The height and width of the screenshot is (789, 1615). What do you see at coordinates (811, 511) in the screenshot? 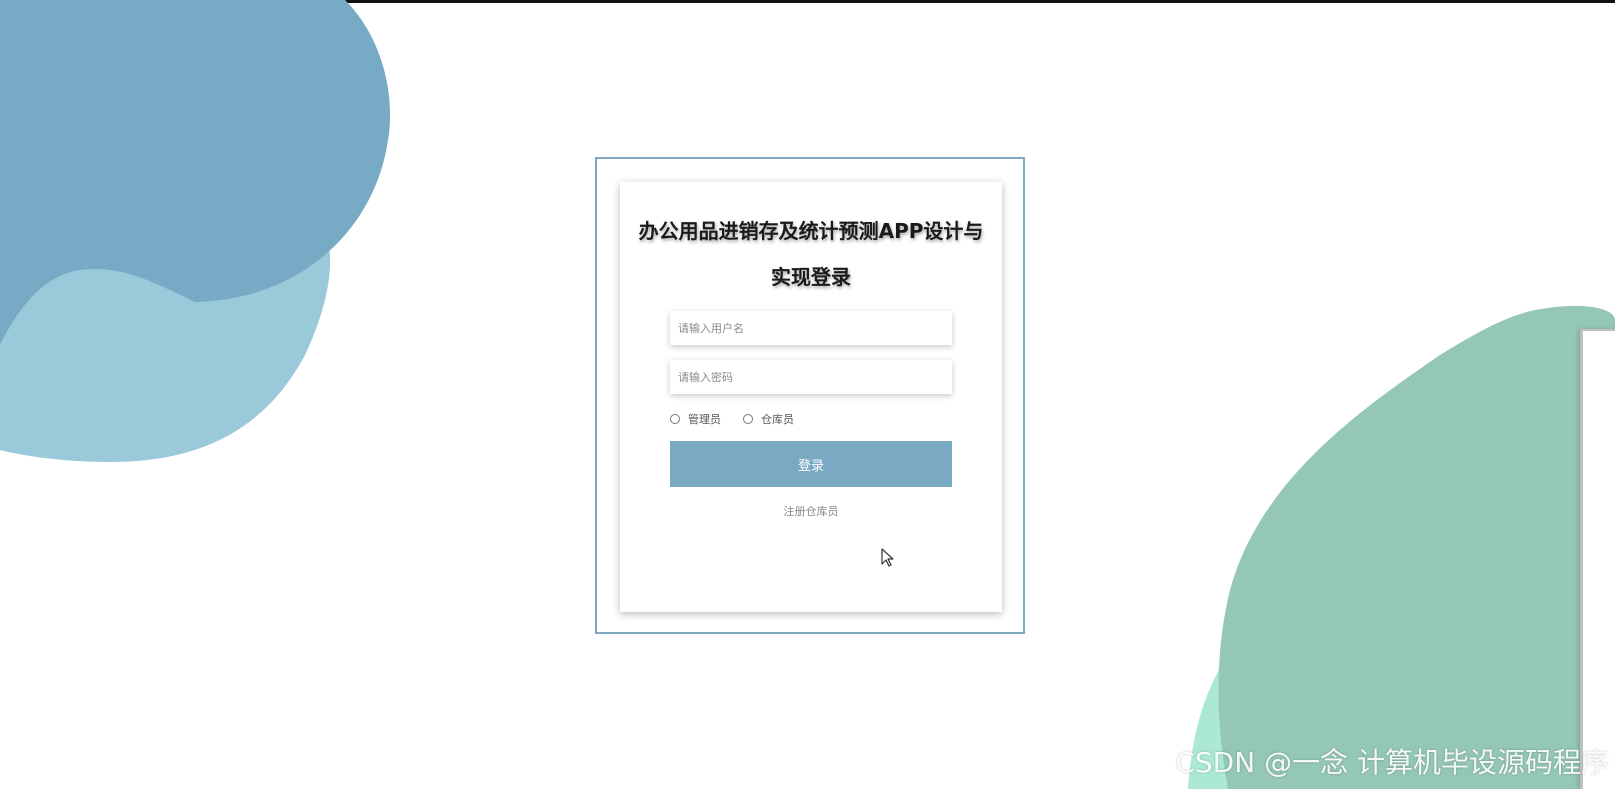
I see `register-link: 注册仓库员` at bounding box center [811, 511].